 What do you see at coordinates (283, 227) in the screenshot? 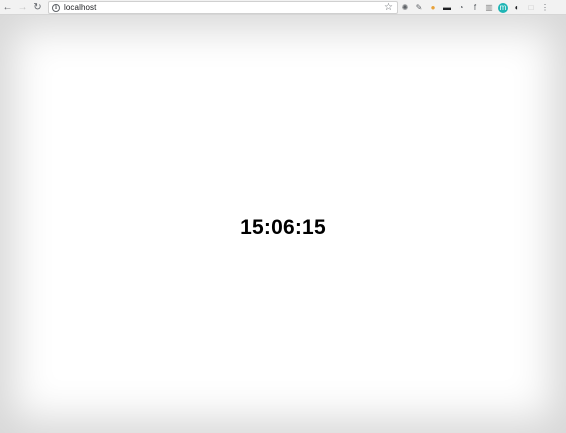
I see `clock-time: 15:06:15` at bounding box center [283, 227].